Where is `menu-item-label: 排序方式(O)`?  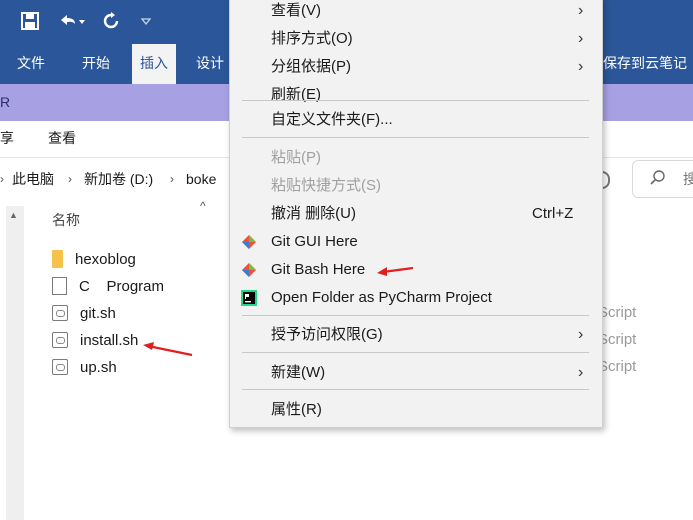
menu-item-label: 排序方式(O) is located at coordinates (312, 38).